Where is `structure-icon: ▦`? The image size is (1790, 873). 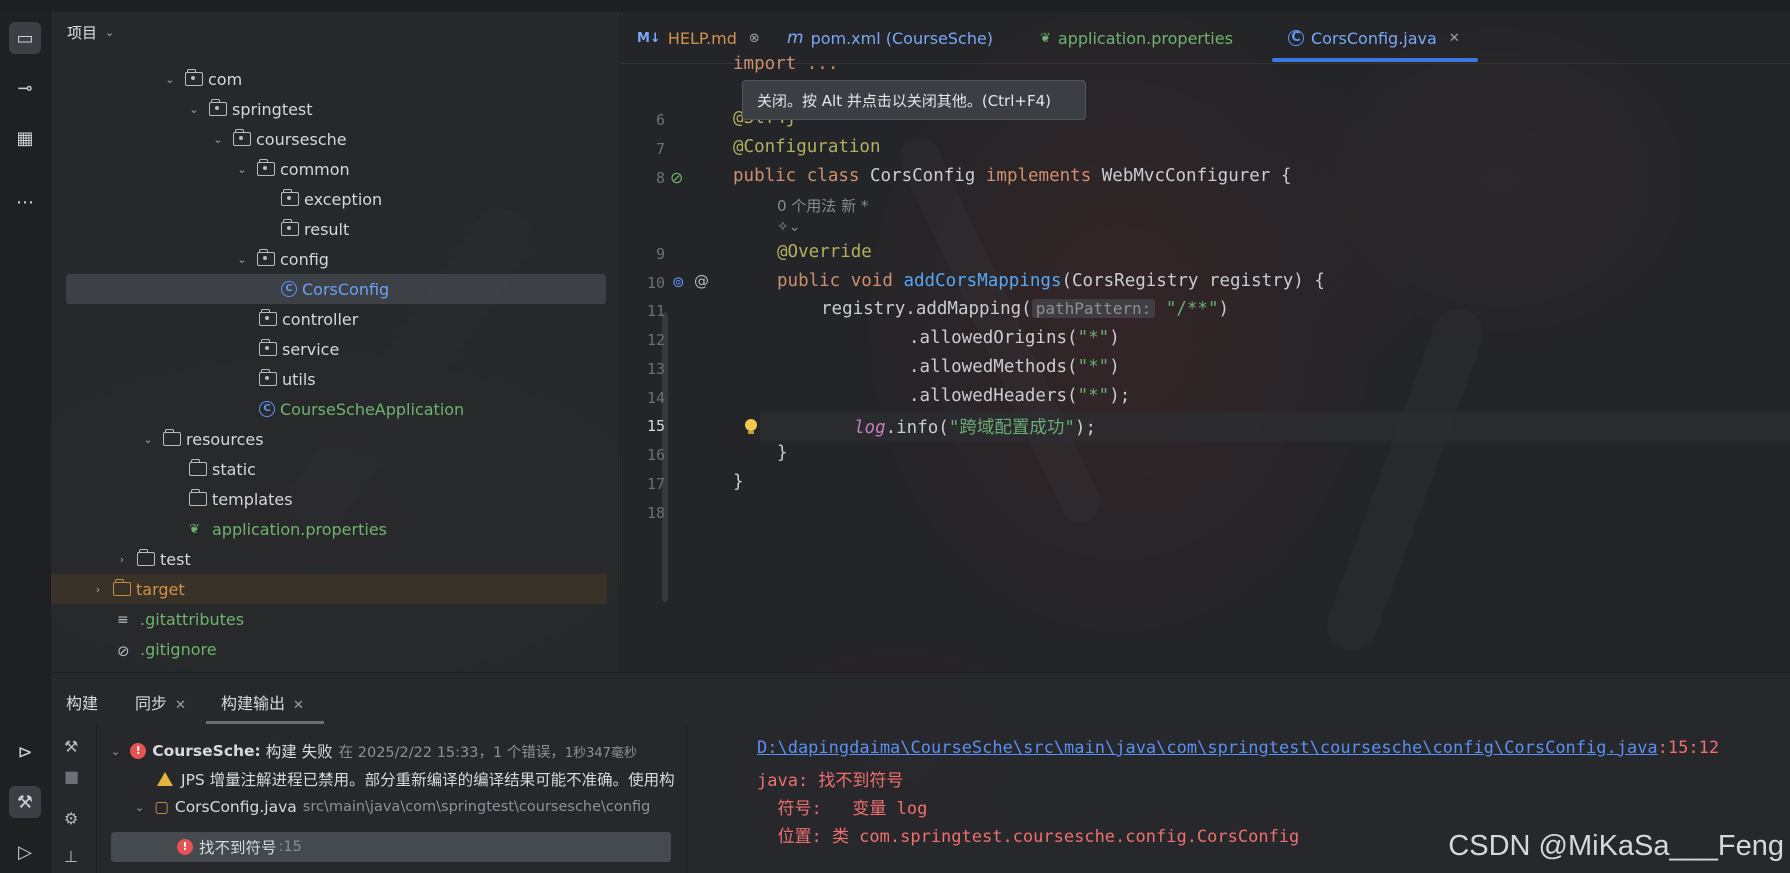 structure-icon: ▦ is located at coordinates (25, 138).